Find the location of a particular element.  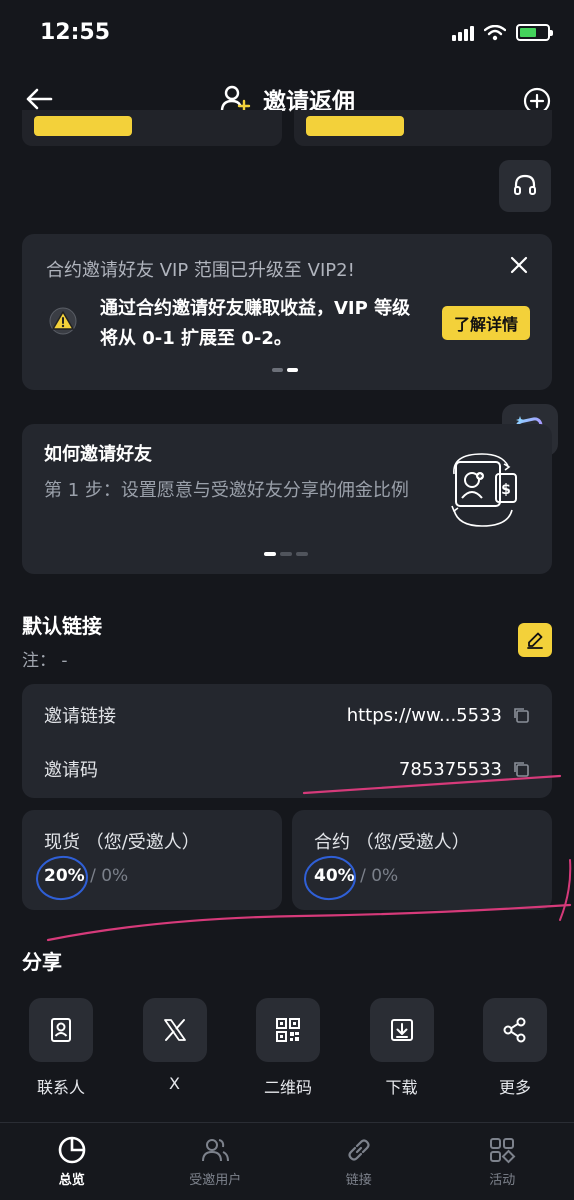

share-qr: 二维码 is located at coordinates (288, 1048).